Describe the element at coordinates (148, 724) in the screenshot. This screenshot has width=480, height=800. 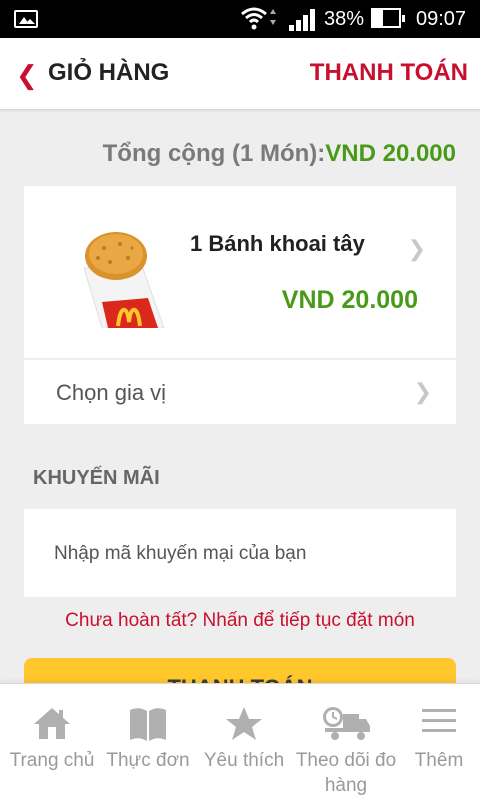
I see `menu-book-icon` at that location.